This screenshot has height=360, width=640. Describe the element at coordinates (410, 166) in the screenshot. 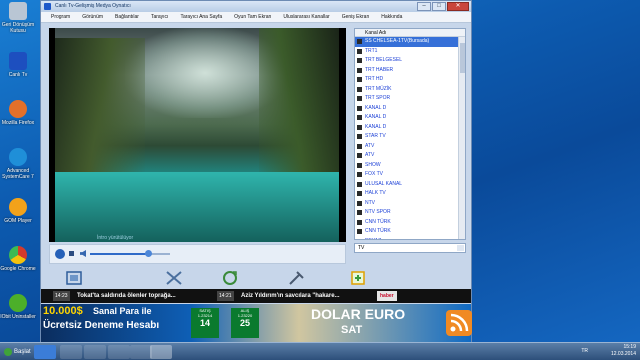

I see `channel-item: SHOW` at that location.